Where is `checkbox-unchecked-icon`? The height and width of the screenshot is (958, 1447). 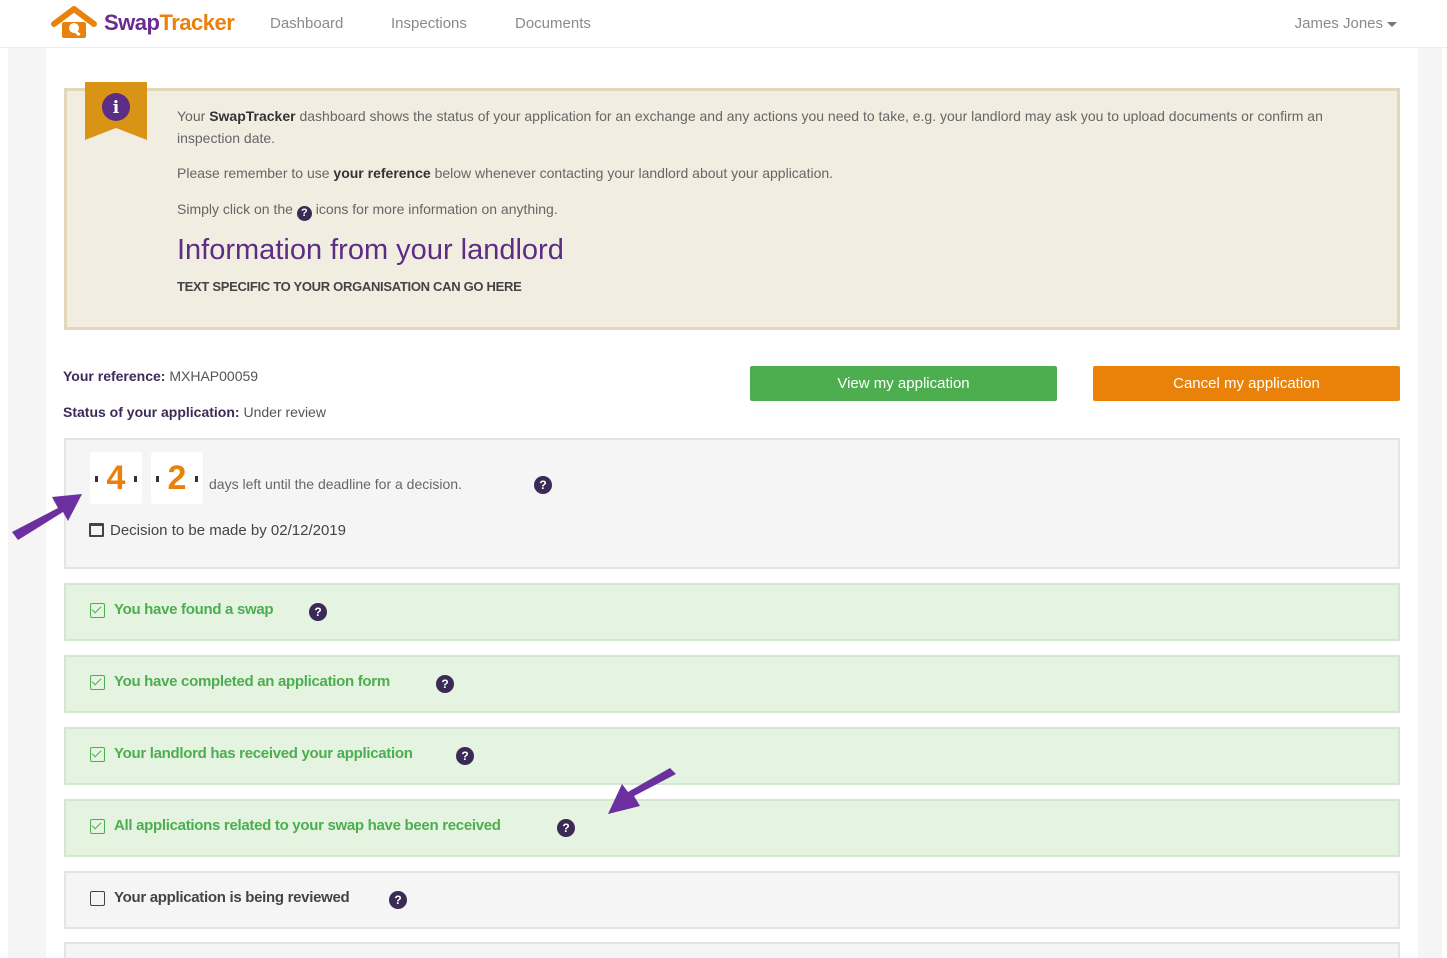
checkbox-unchecked-icon is located at coordinates (97, 898).